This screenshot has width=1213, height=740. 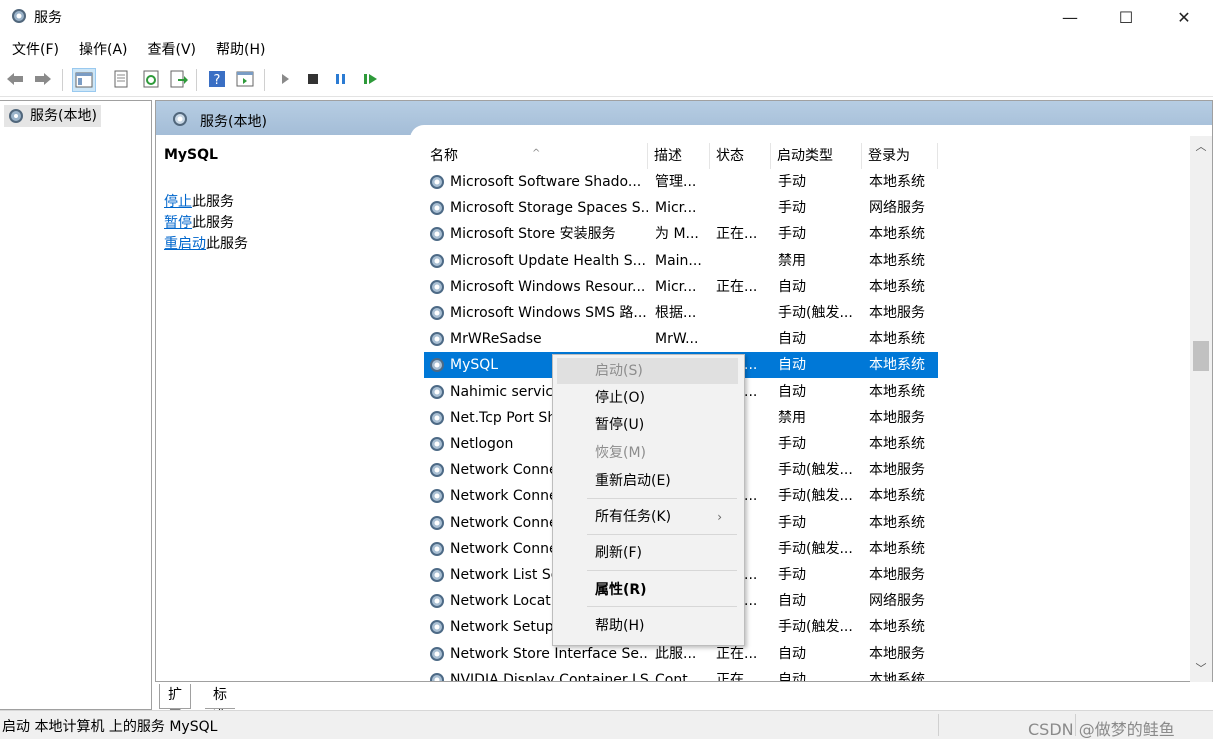 What do you see at coordinates (245, 79) in the screenshot?
I see `view-icon` at bounding box center [245, 79].